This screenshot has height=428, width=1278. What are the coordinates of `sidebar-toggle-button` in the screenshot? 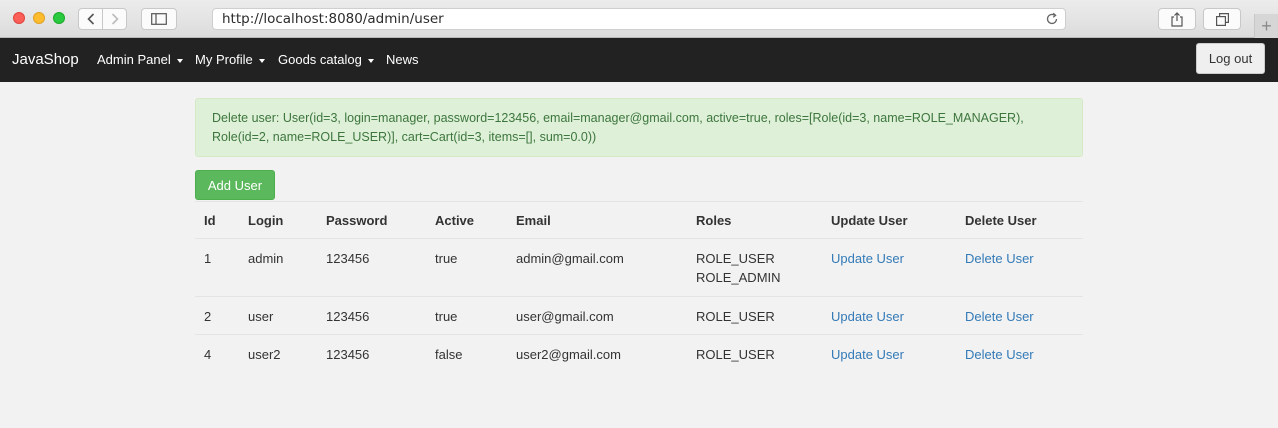 It's located at (159, 19).